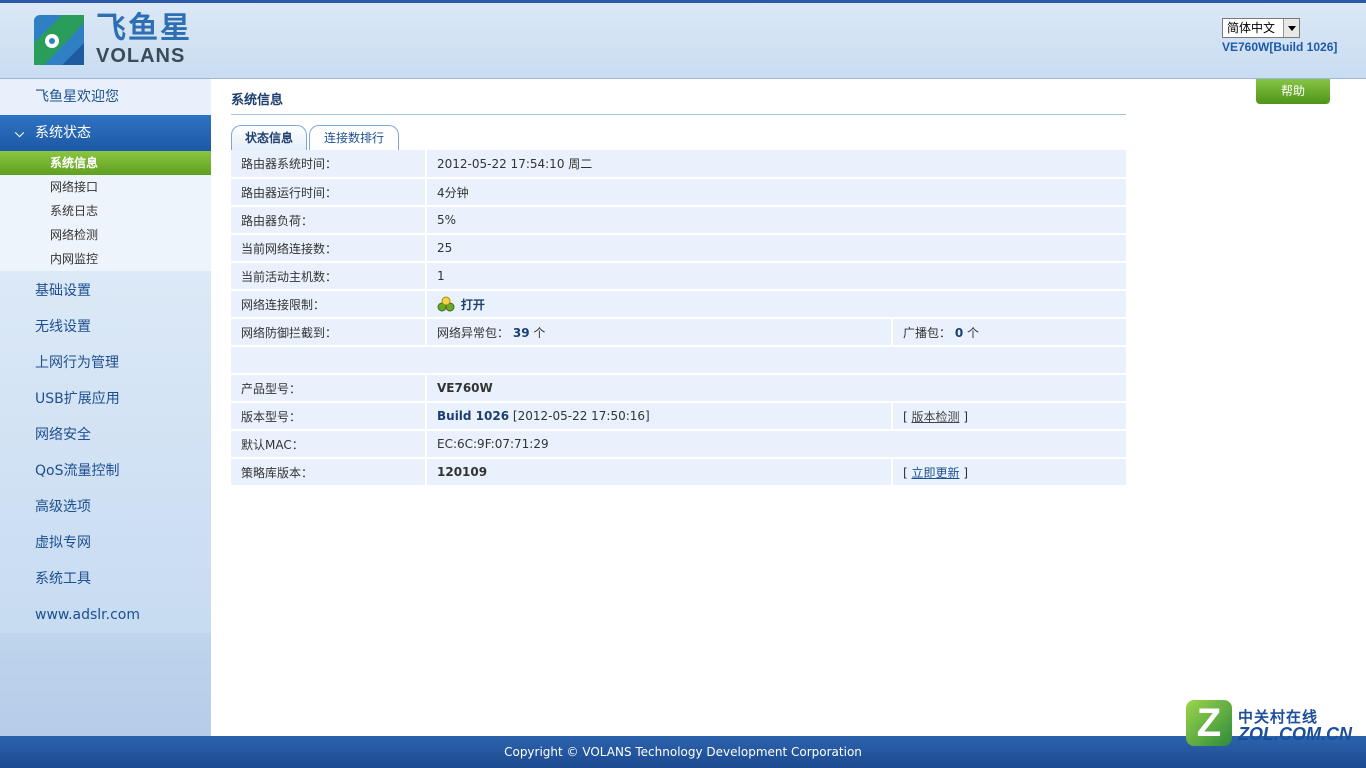 The height and width of the screenshot is (768, 1366). I want to click on header: 飞鱼星 VOLANS 简体中文 VE760W[Build 1026], so click(683, 39).